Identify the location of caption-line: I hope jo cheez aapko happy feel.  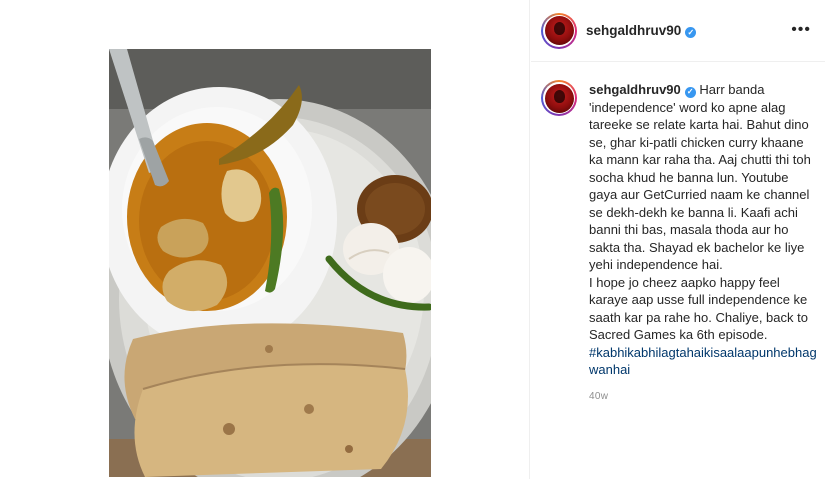
(684, 282).